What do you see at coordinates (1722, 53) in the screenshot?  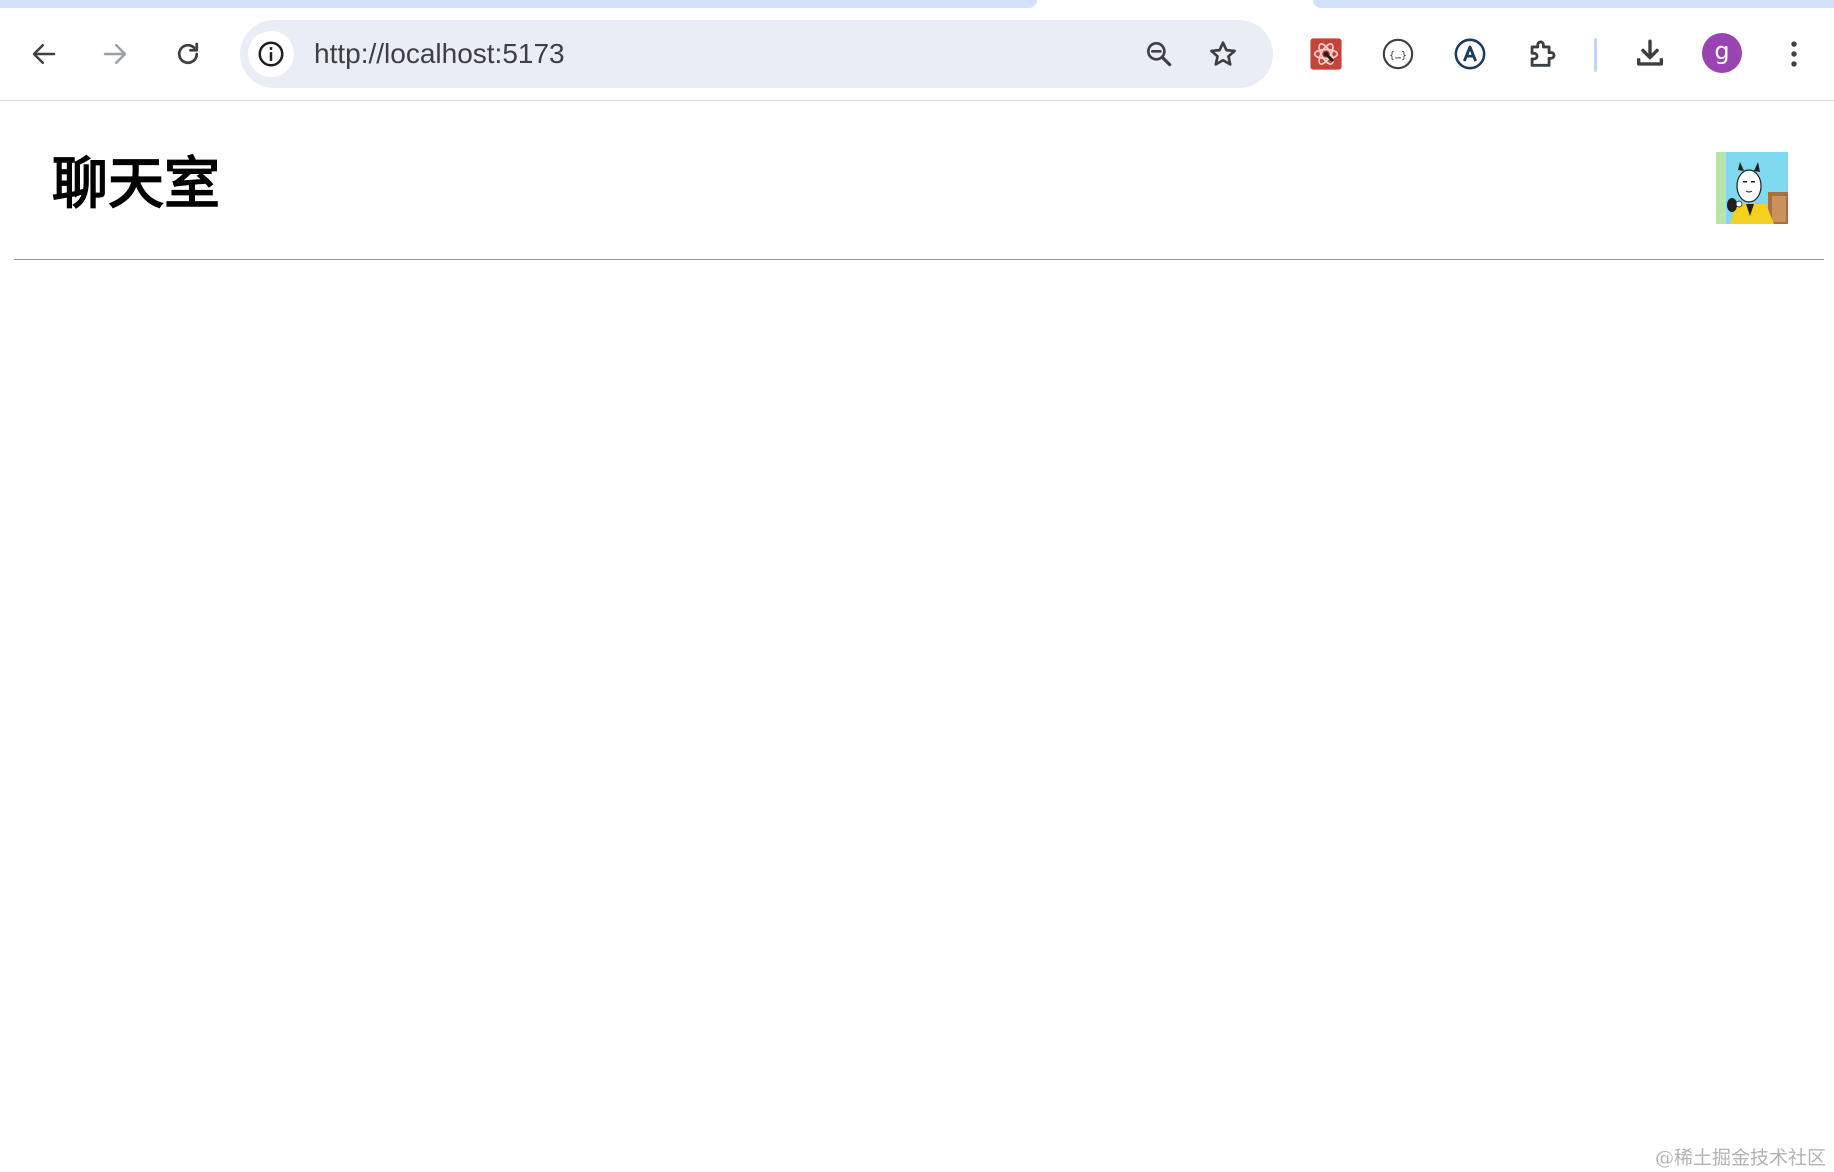 I see `profile-avatar: g` at bounding box center [1722, 53].